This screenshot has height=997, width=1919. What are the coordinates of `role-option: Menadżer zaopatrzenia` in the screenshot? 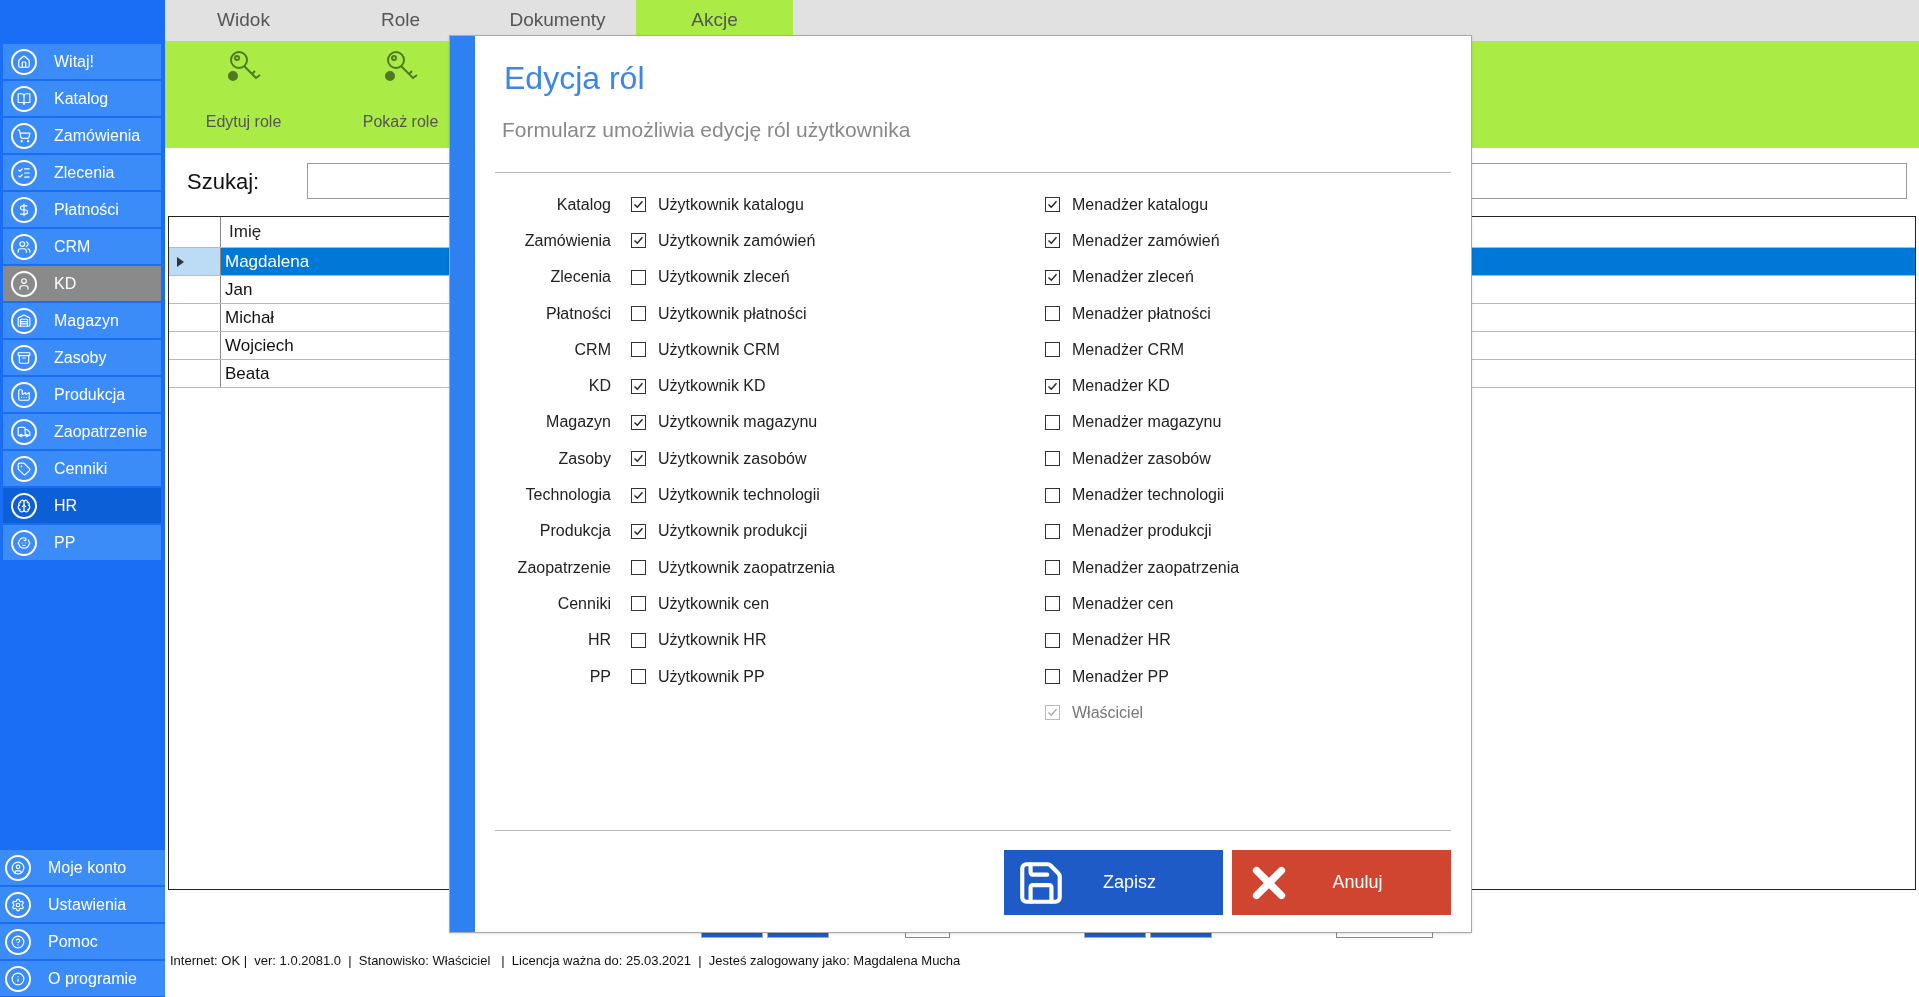 It's located at (1142, 567).